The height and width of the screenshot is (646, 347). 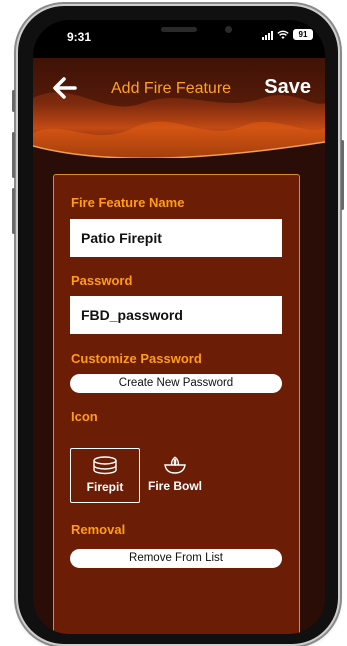 What do you see at coordinates (98, 529) in the screenshot?
I see `removal-label: Removal` at bounding box center [98, 529].